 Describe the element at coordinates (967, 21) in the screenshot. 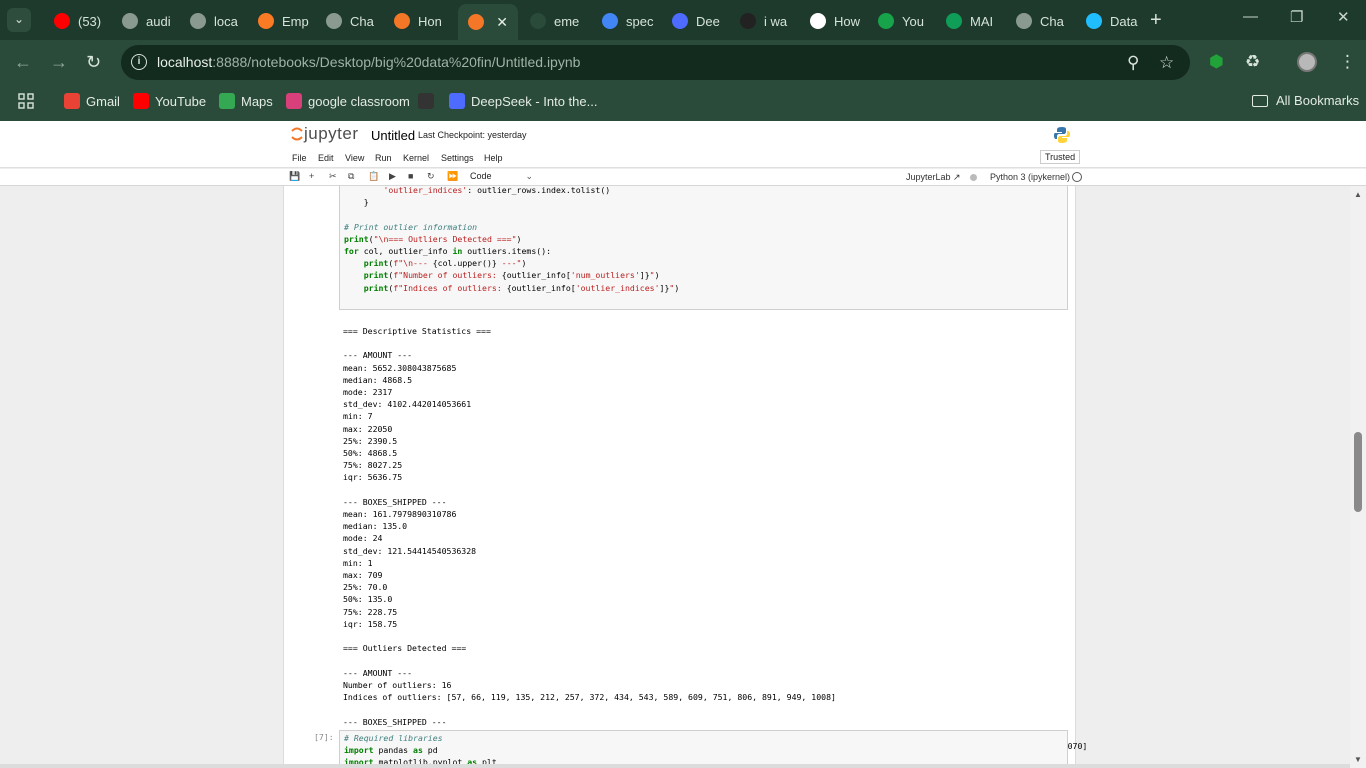

I see `browser-tab: MAI` at that location.